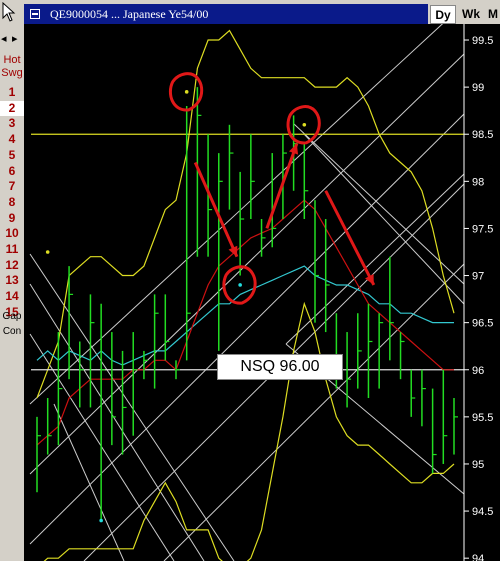 Image resolution: width=500 pixels, height=561 pixels. I want to click on price-tick-label: 99.5, so click(482, 41).